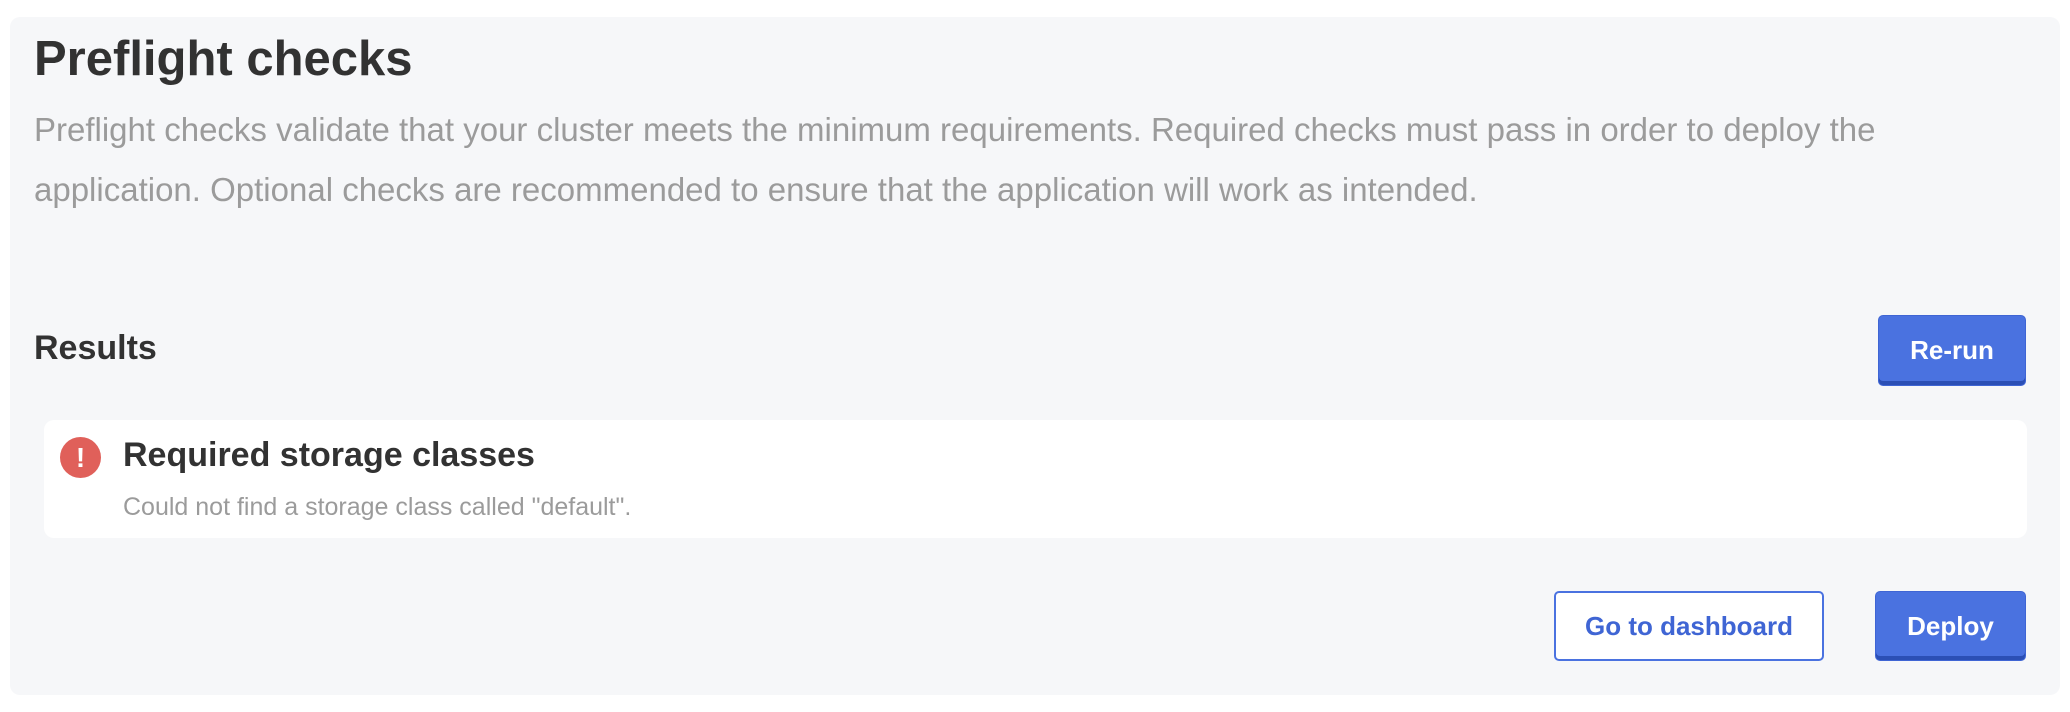 This screenshot has width=2070, height=712. I want to click on deploy-button: Deploy, so click(1950, 626).